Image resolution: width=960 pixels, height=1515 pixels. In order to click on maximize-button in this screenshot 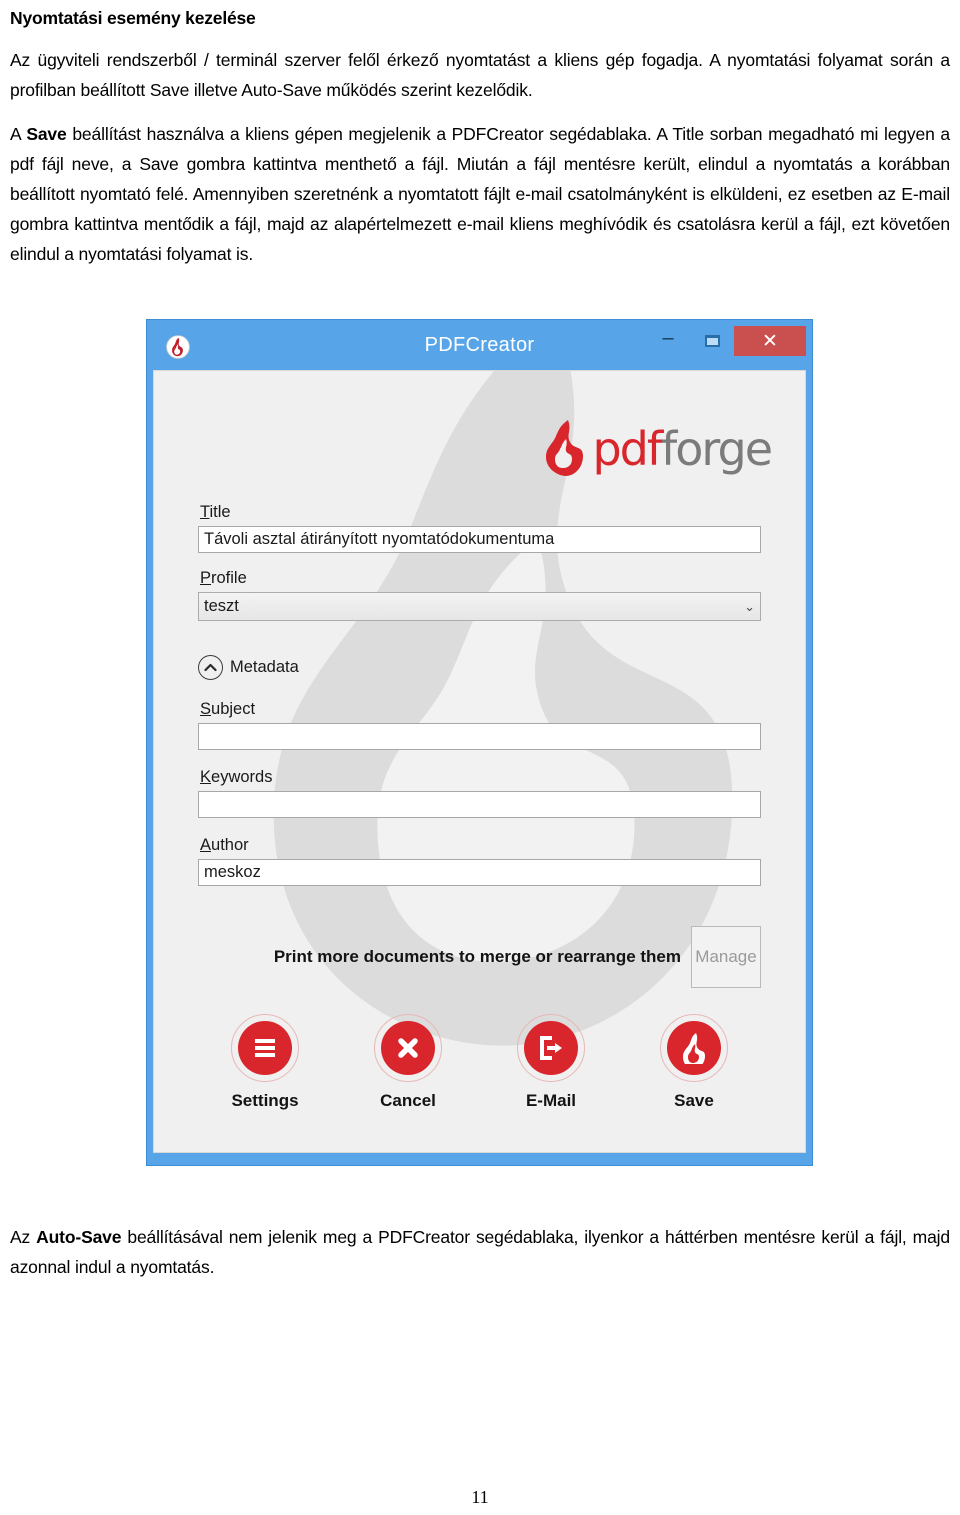, I will do `click(712, 341)`.